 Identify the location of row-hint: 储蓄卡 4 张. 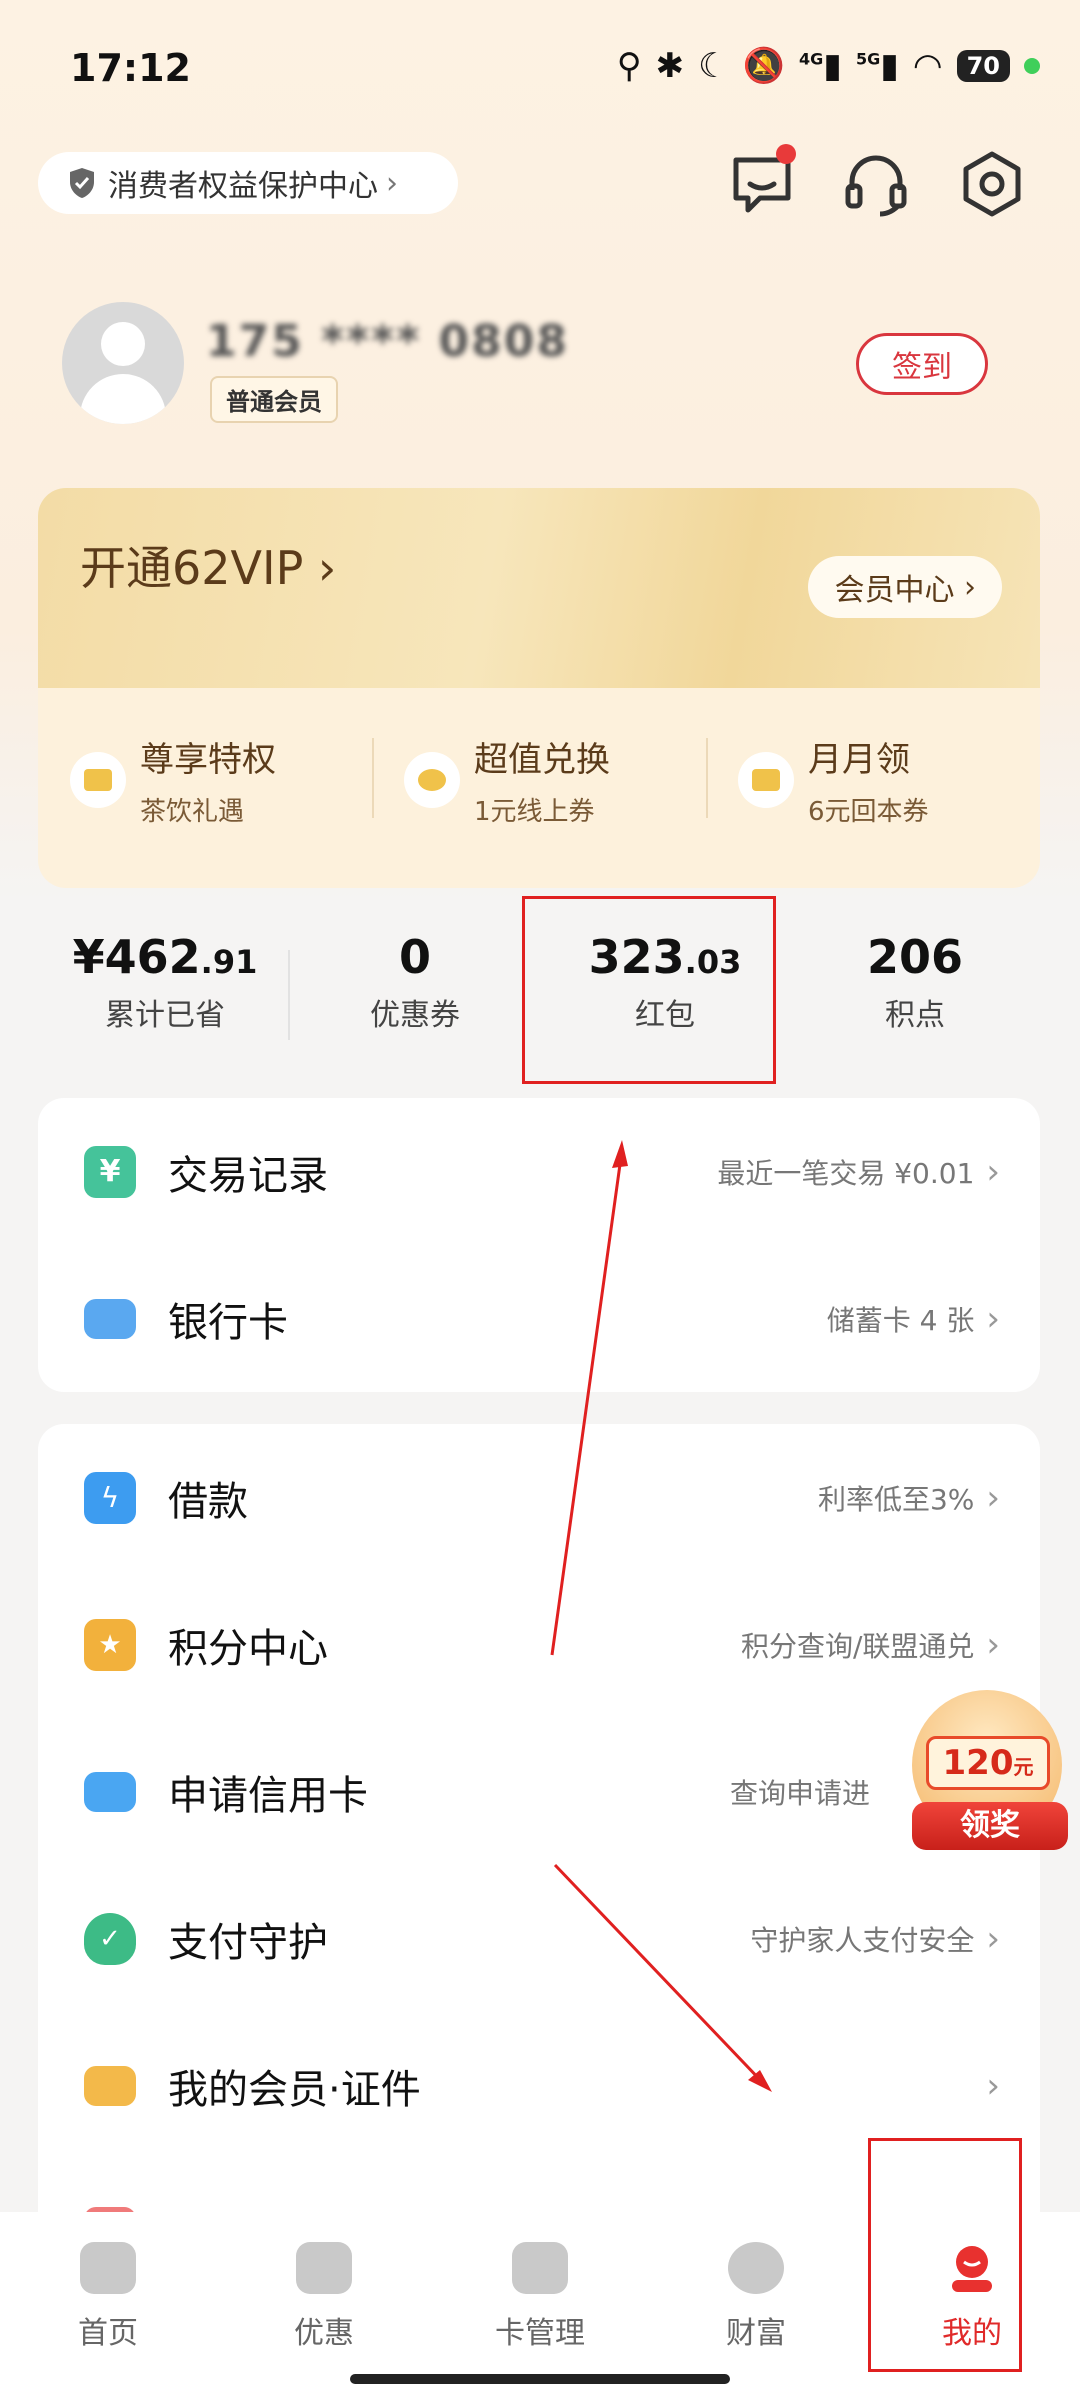
(900, 1320).